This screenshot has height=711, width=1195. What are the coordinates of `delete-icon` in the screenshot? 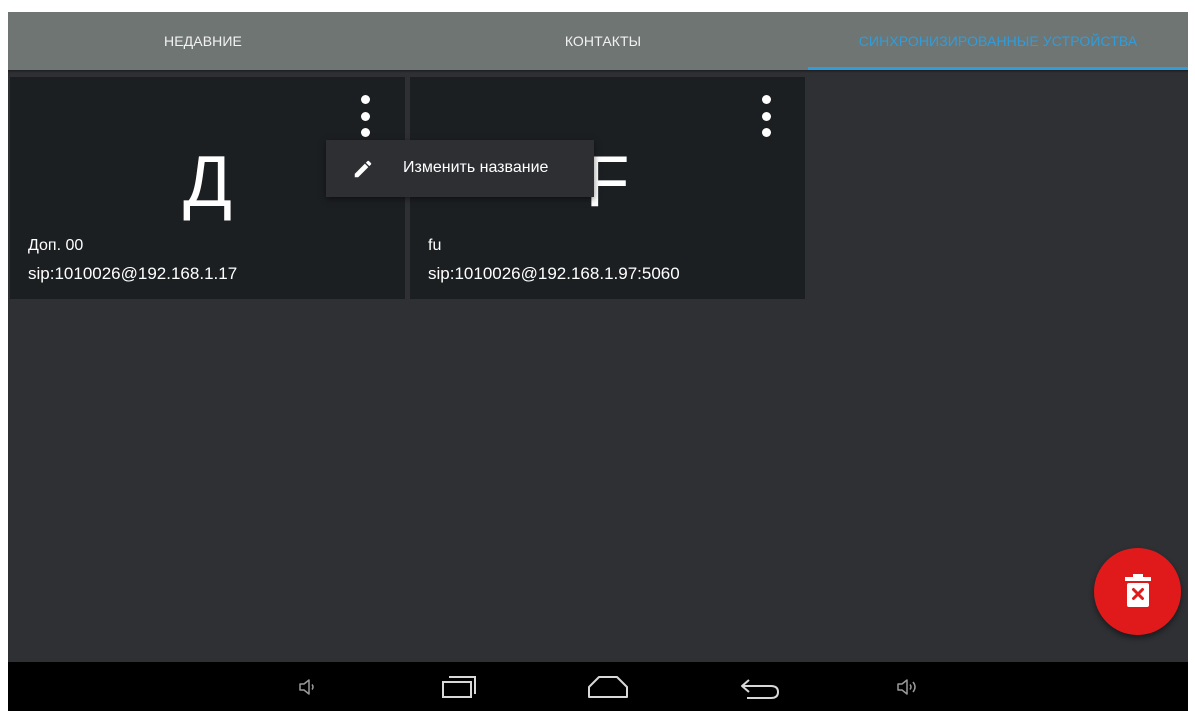 It's located at (1138, 590).